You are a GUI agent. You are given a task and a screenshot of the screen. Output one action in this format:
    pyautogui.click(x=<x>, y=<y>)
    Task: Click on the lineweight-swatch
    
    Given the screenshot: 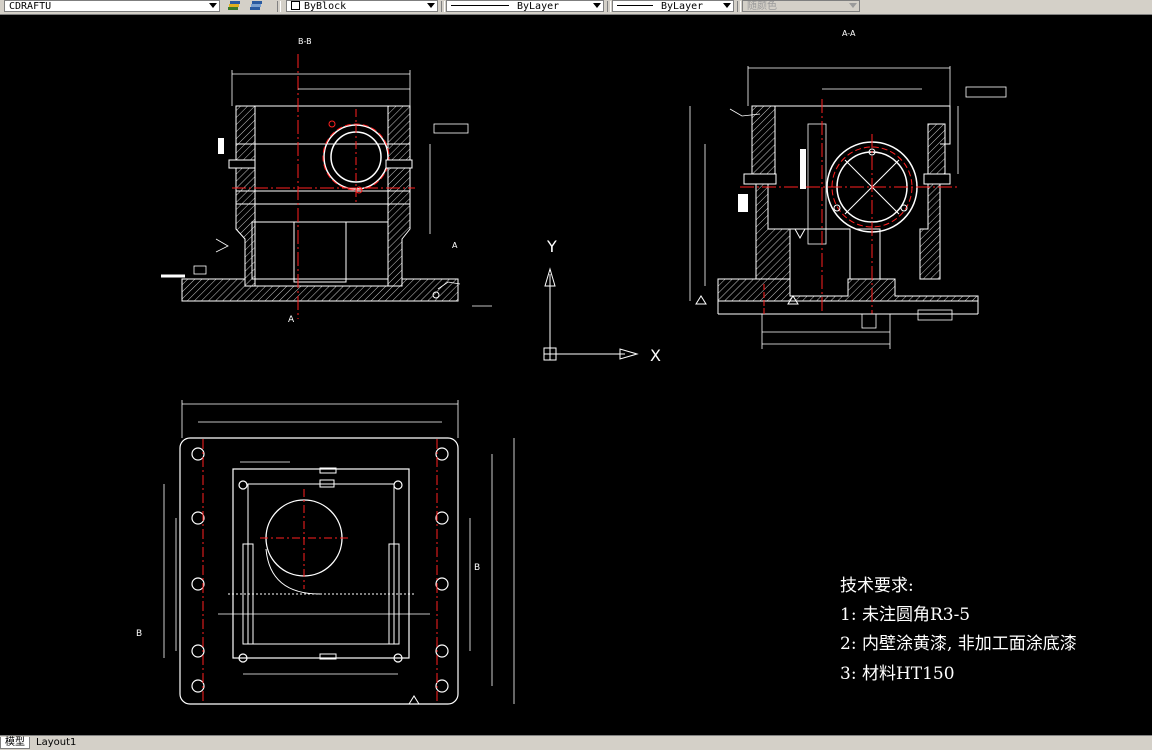 What is the action you would take?
    pyautogui.click(x=635, y=5)
    